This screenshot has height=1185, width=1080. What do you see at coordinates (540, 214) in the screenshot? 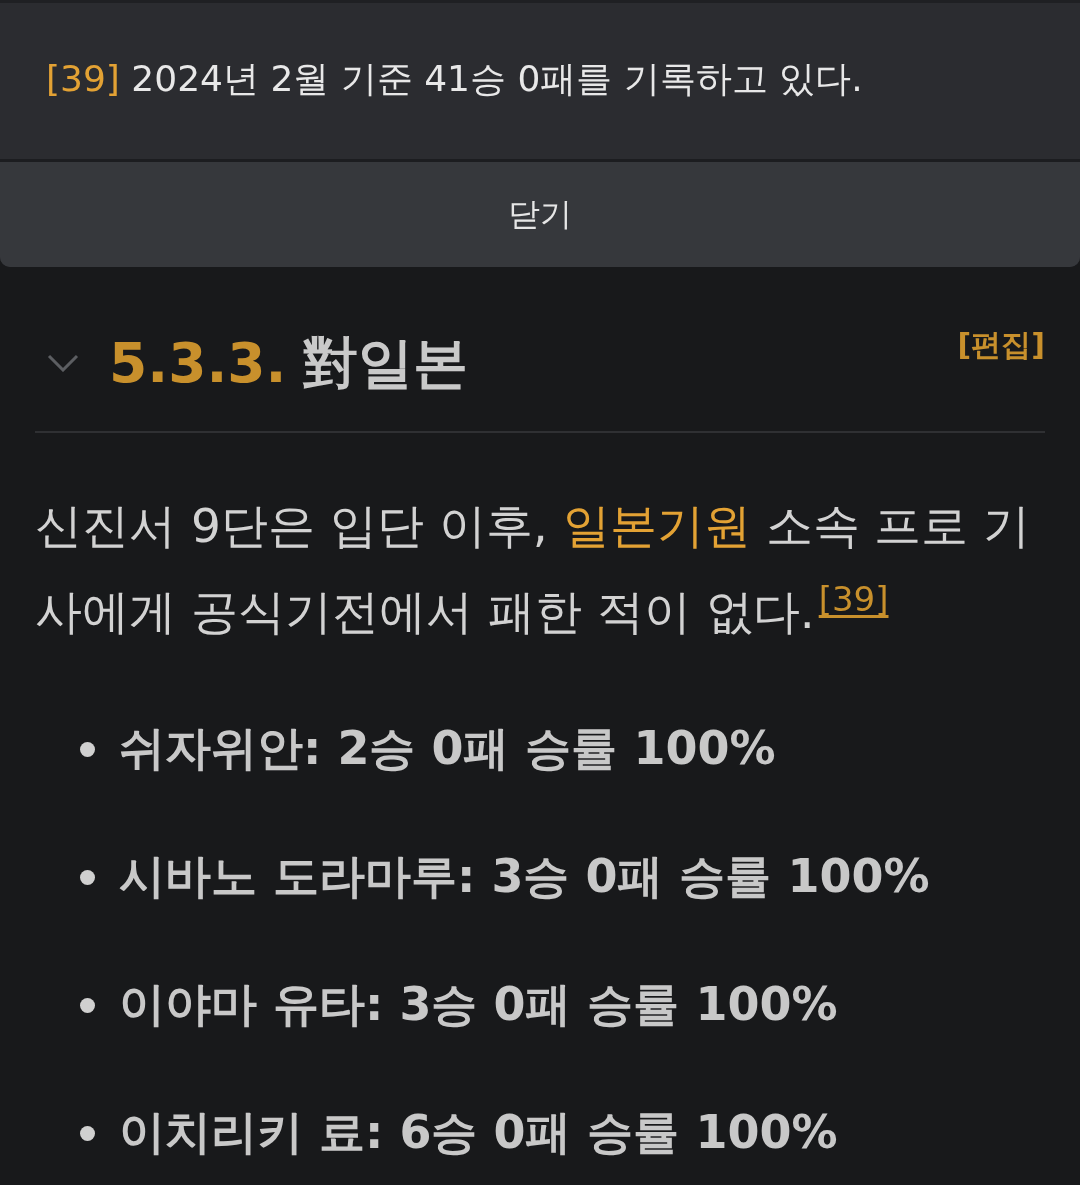
I see `close-button: 닫기` at bounding box center [540, 214].